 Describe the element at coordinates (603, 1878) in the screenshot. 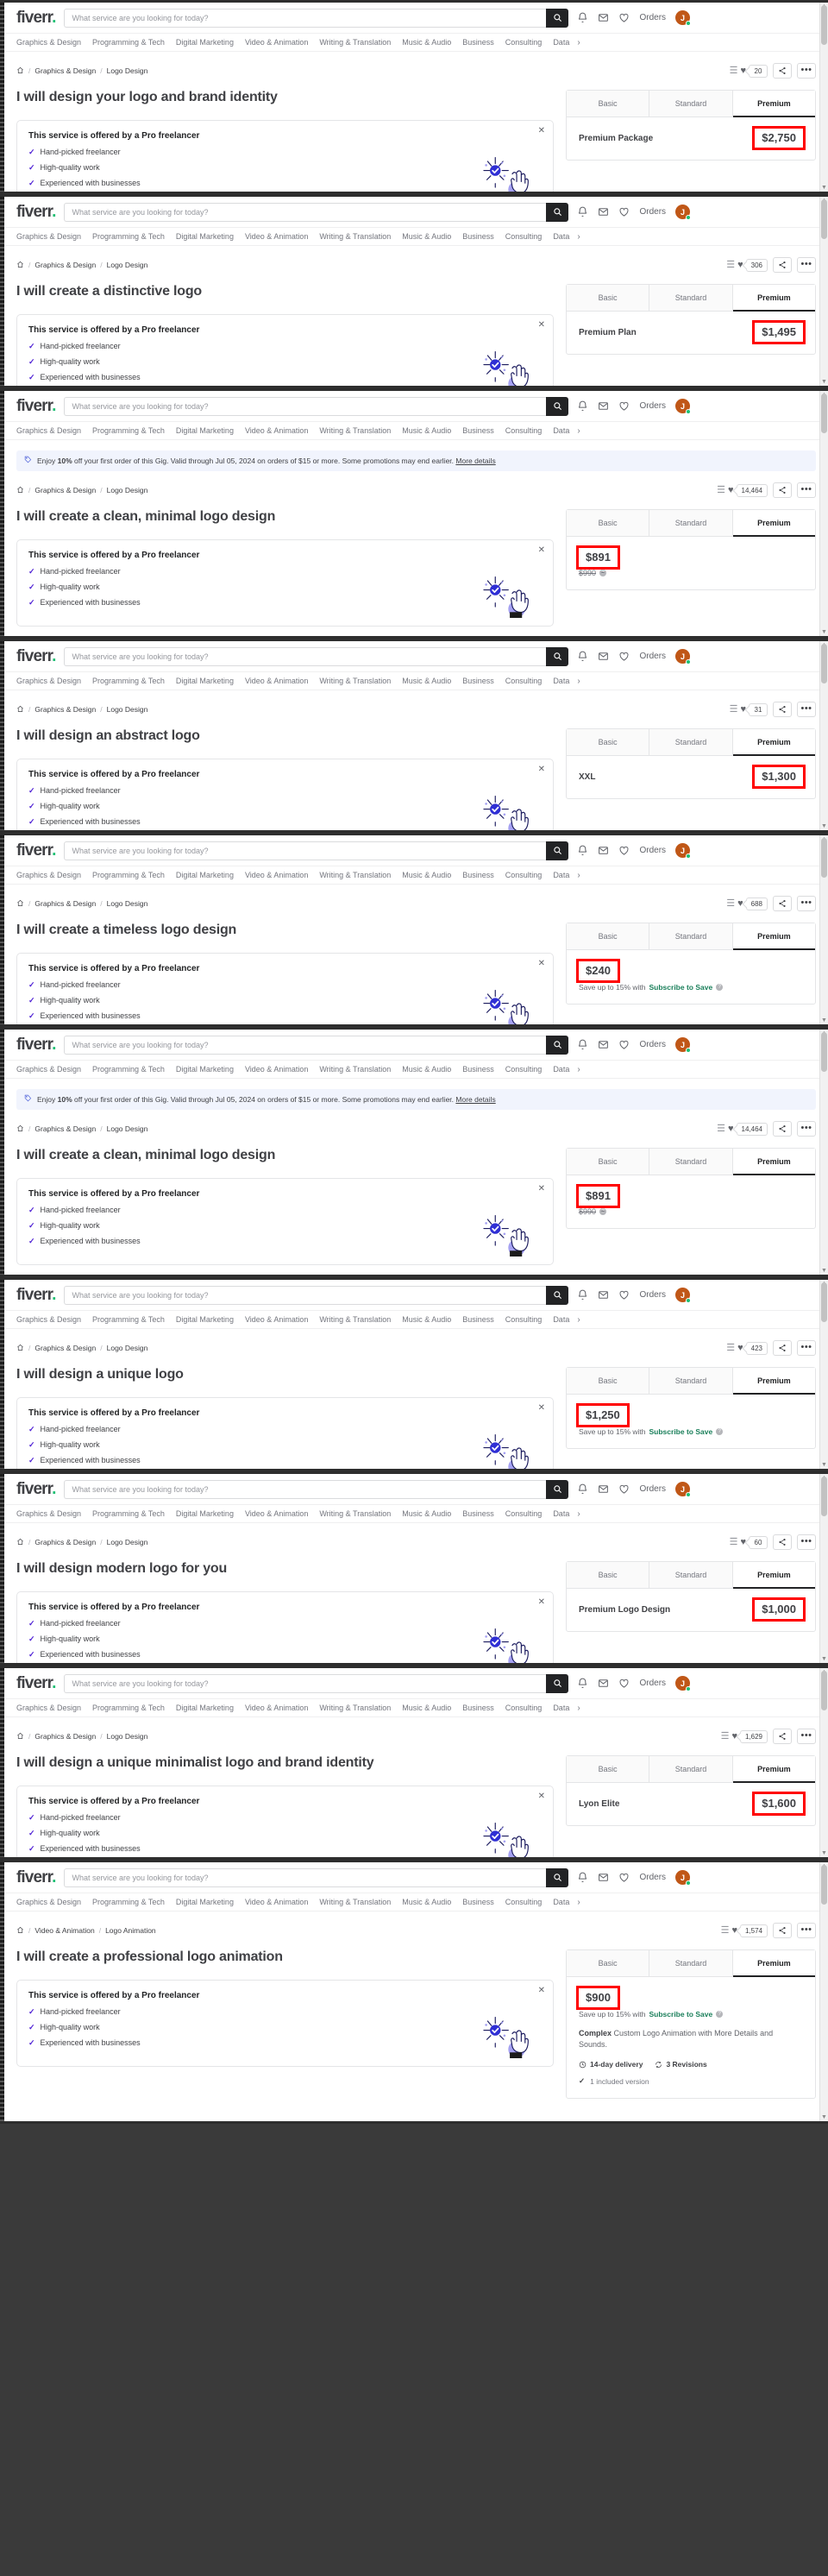

I see `messages-envelope-icon` at that location.